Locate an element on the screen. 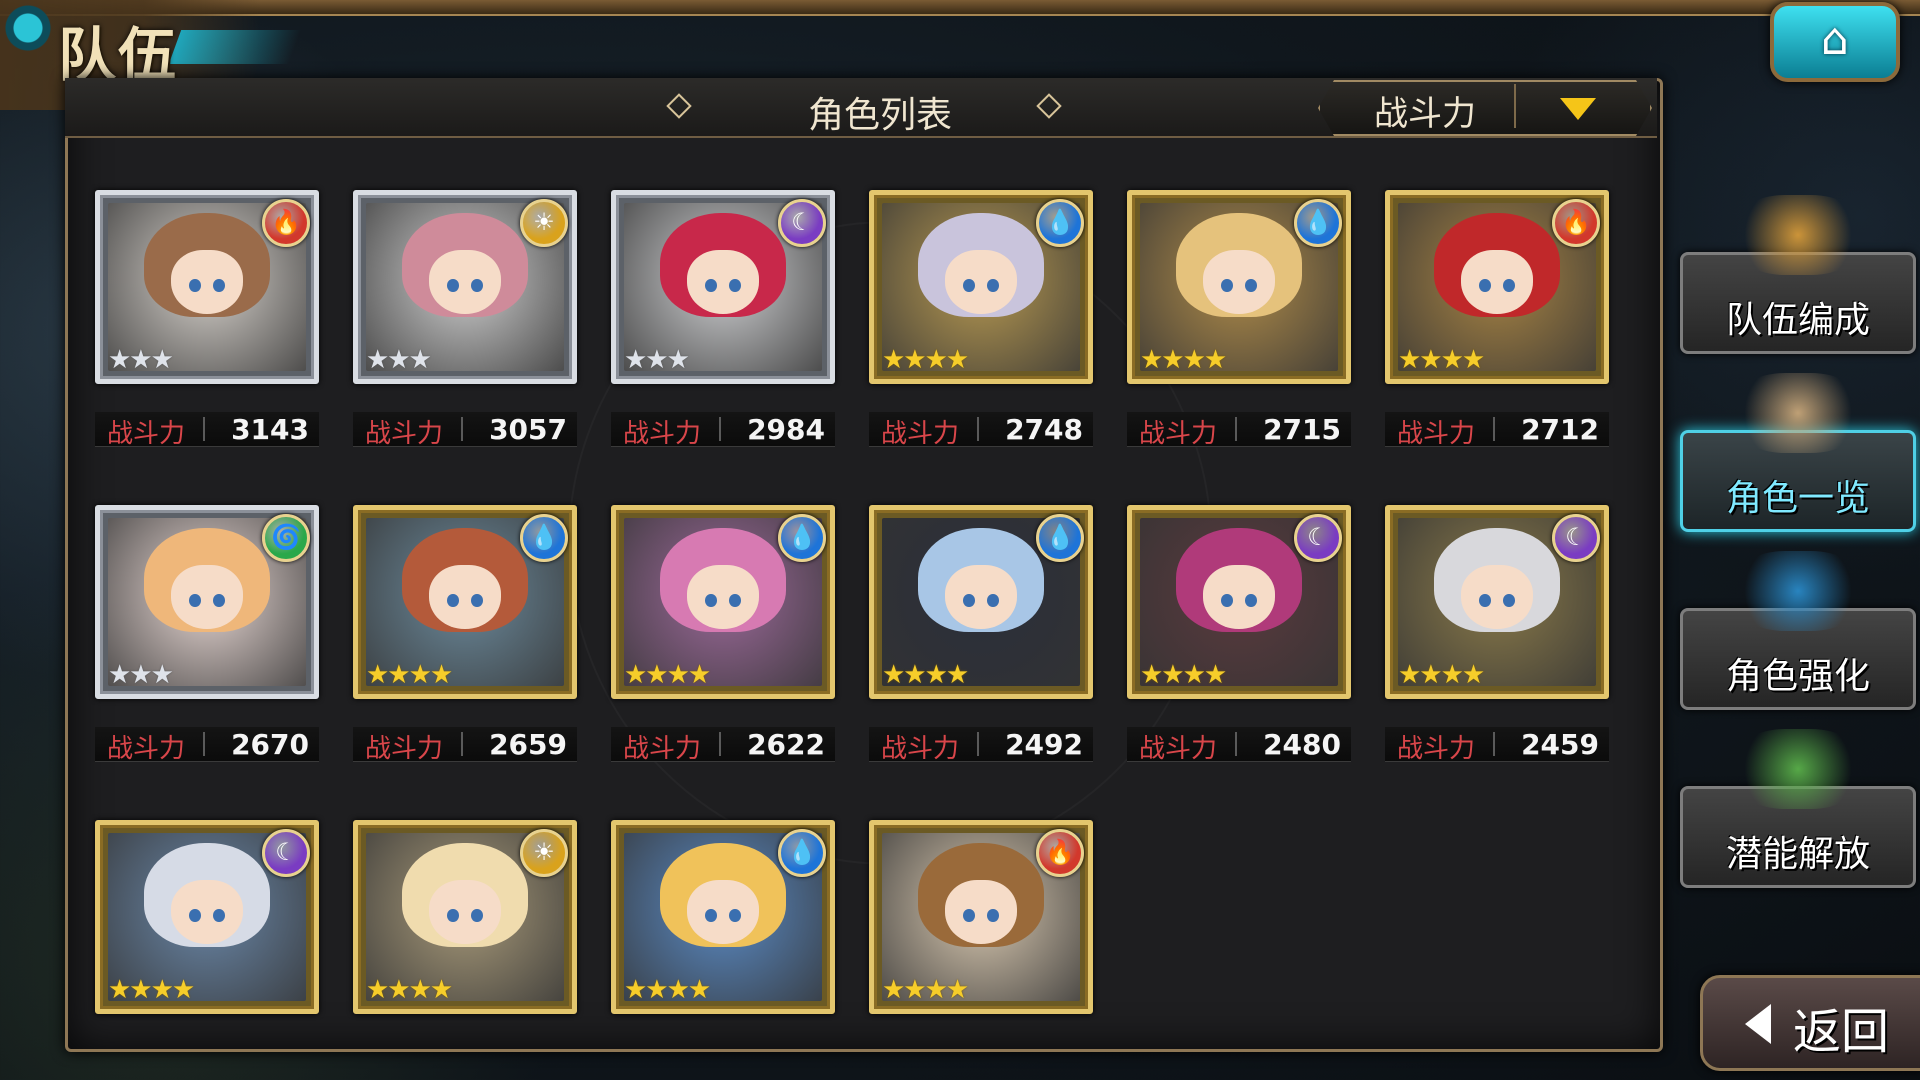 Image resolution: width=1920 pixels, height=1080 pixels. character-card: 💧 ★★★★ 战斗力 2715 is located at coordinates (1239, 319).